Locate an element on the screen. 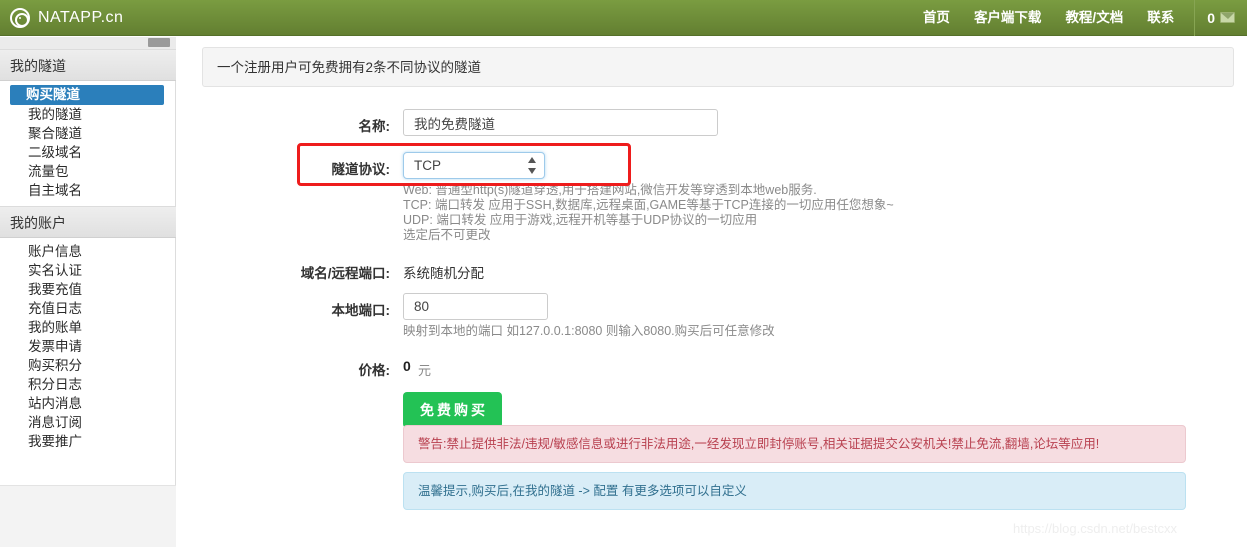  sidebar-item-invoice-request: 发票申请 is located at coordinates (88, 346).